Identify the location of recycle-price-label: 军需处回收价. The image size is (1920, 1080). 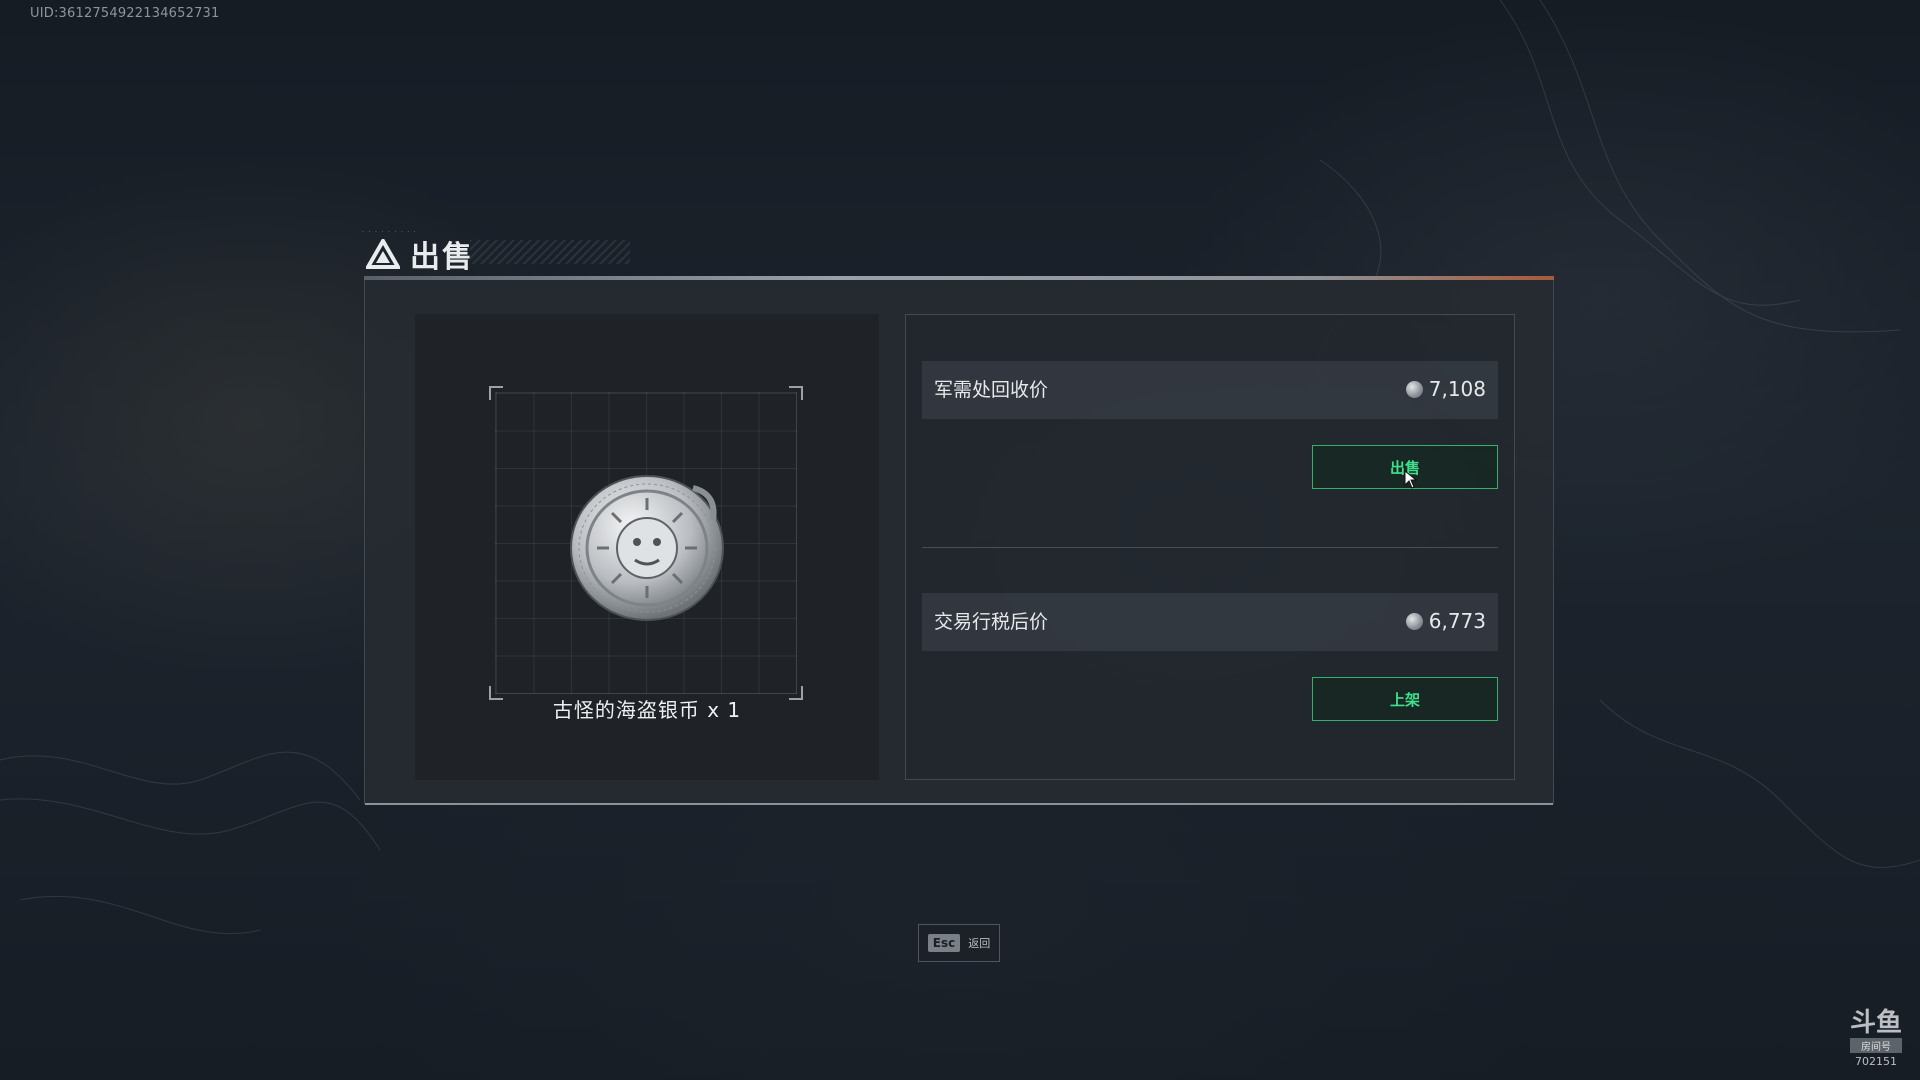
(991, 390).